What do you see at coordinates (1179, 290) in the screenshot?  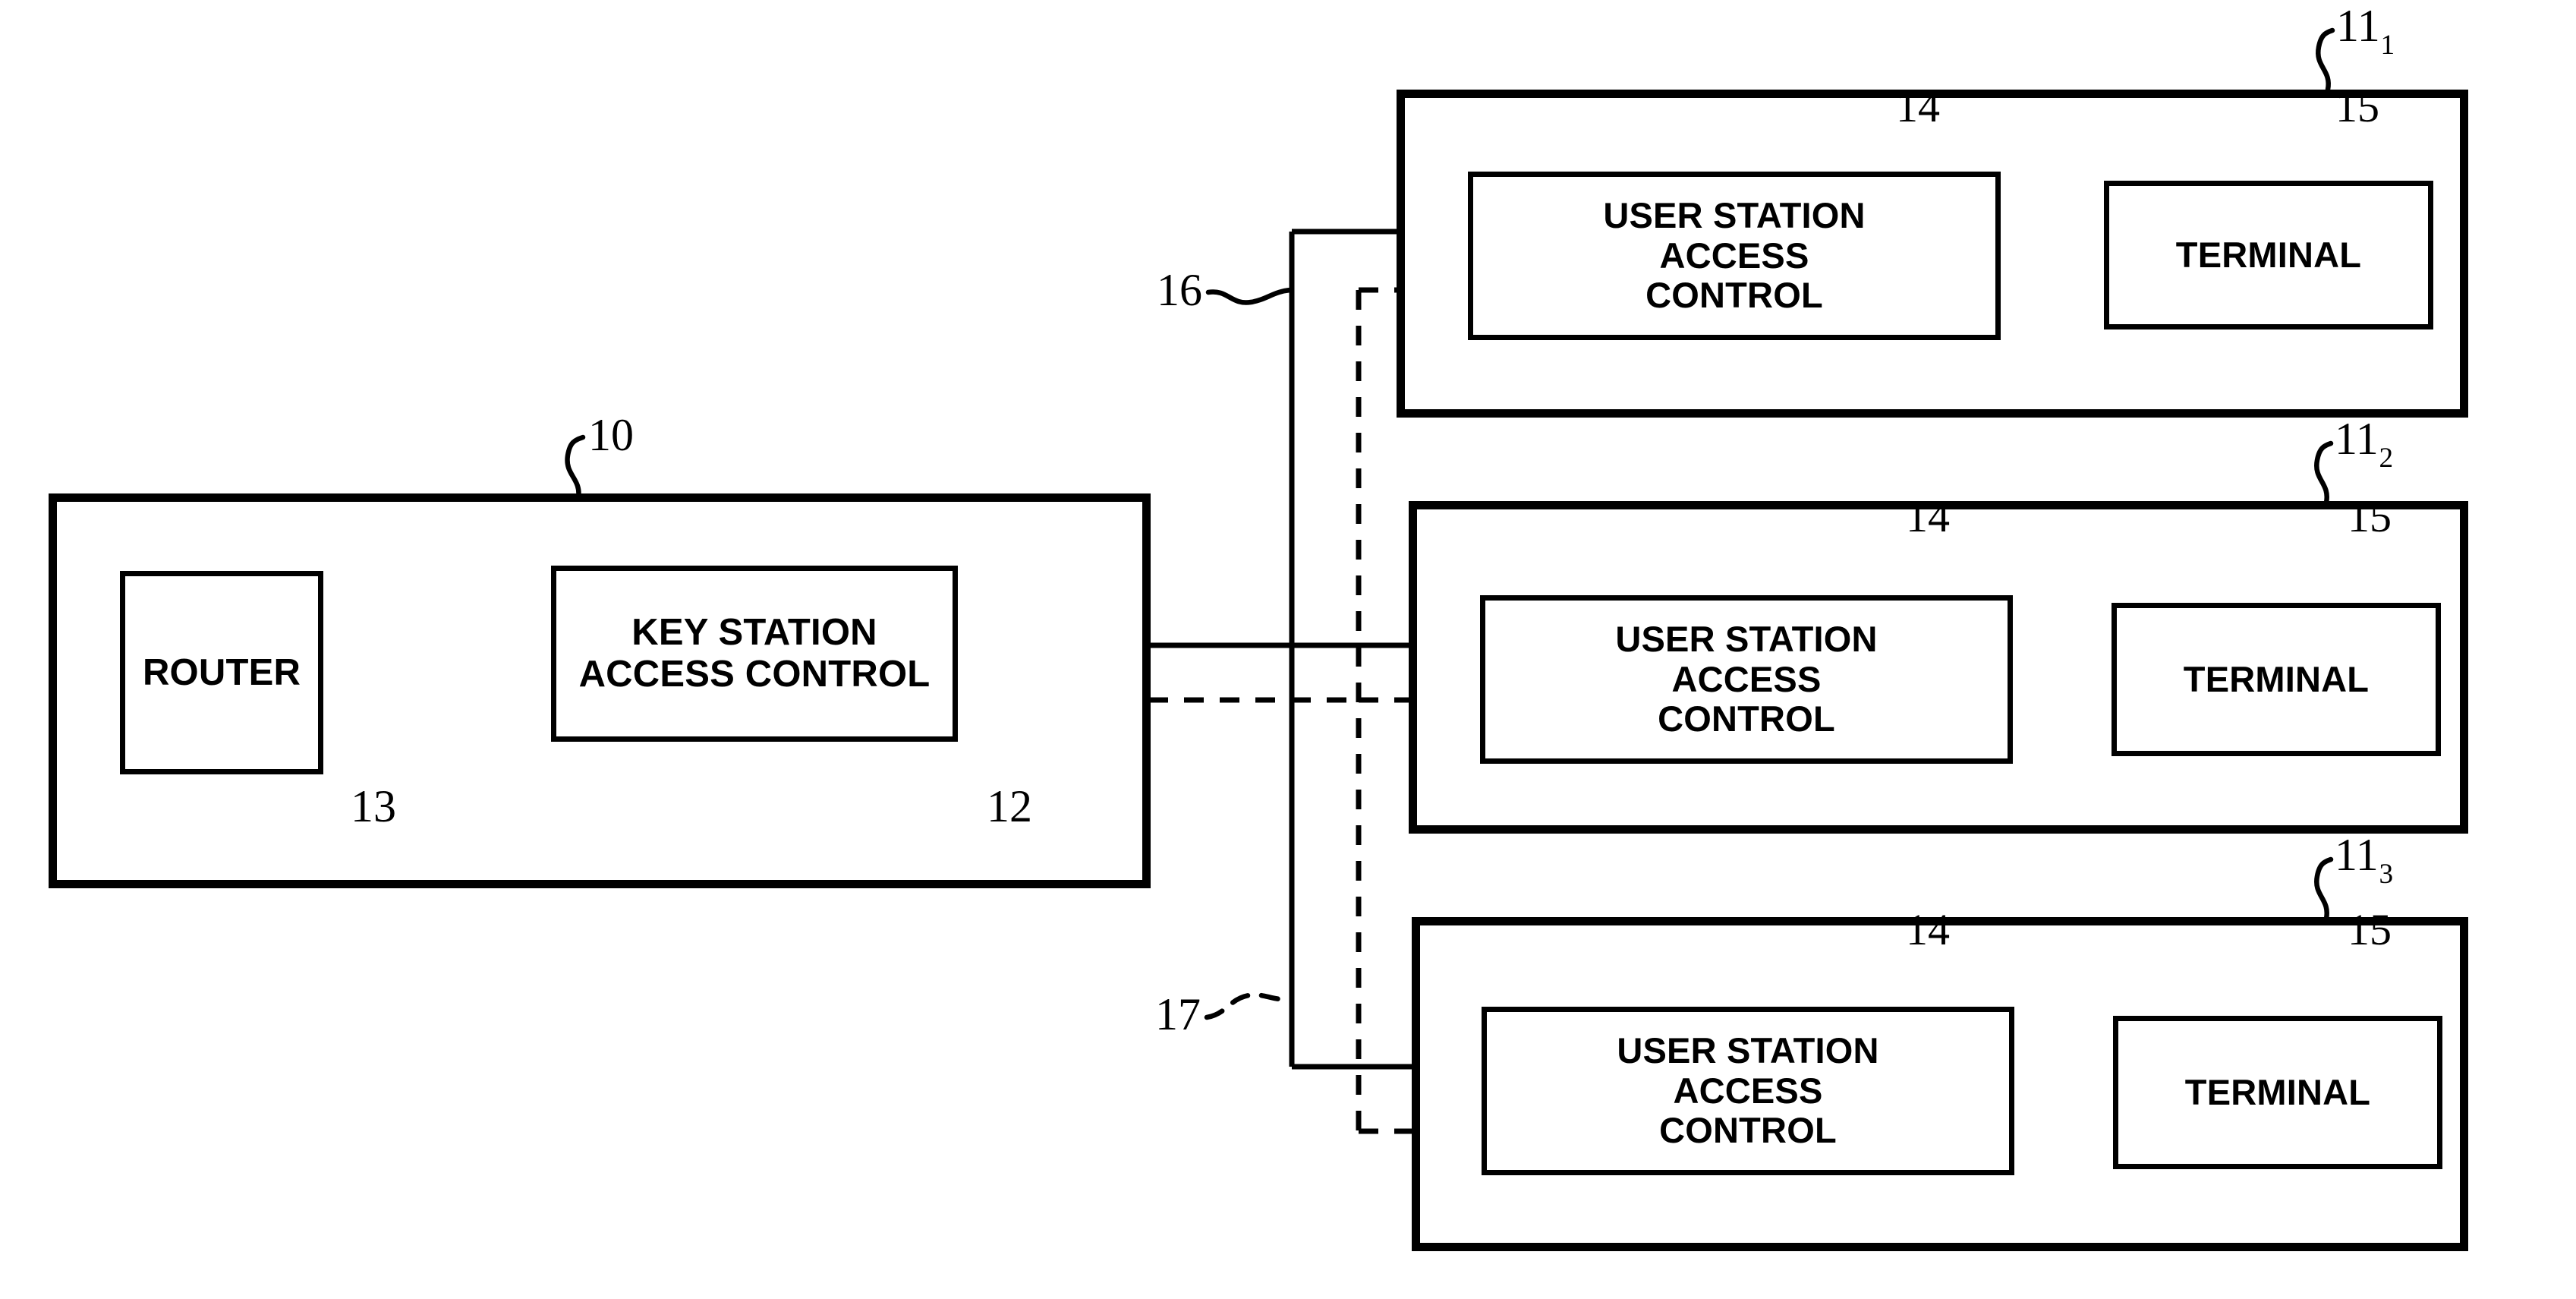 I see `ref-numeral-16: 16` at bounding box center [1179, 290].